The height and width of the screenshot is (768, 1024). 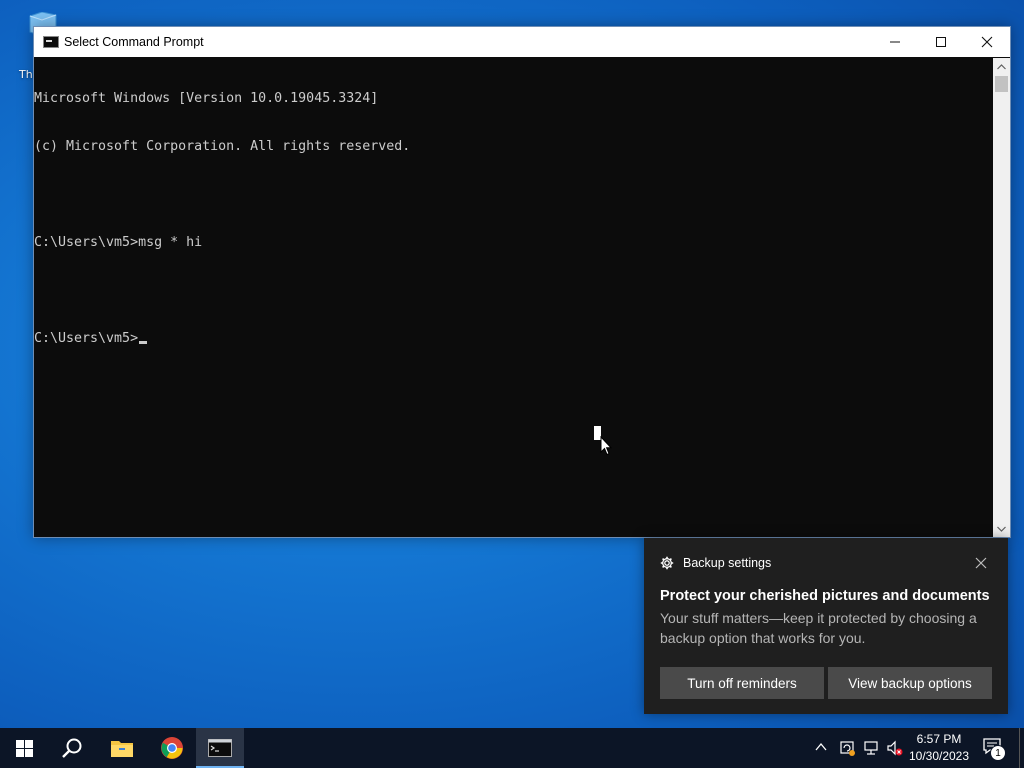 I want to click on taskbar-command-prompt, so click(x=220, y=748).